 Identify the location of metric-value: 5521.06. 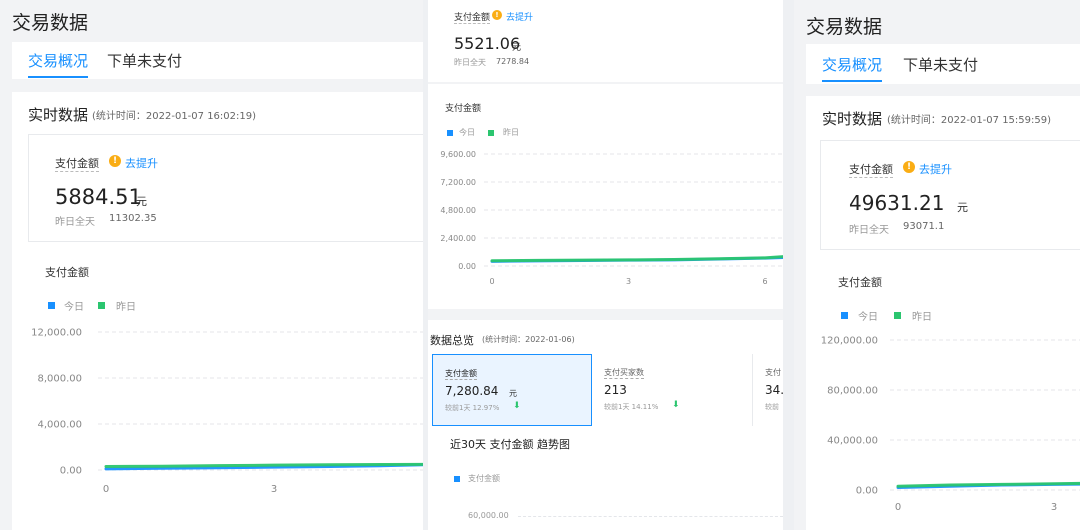
(487, 43).